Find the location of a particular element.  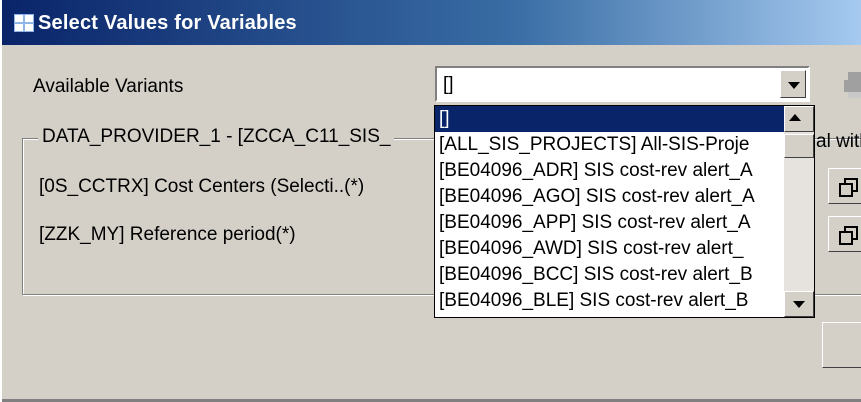

dropdown-item: [BE04096_ADR] SIS cost-rev alert_A is located at coordinates (609, 171).